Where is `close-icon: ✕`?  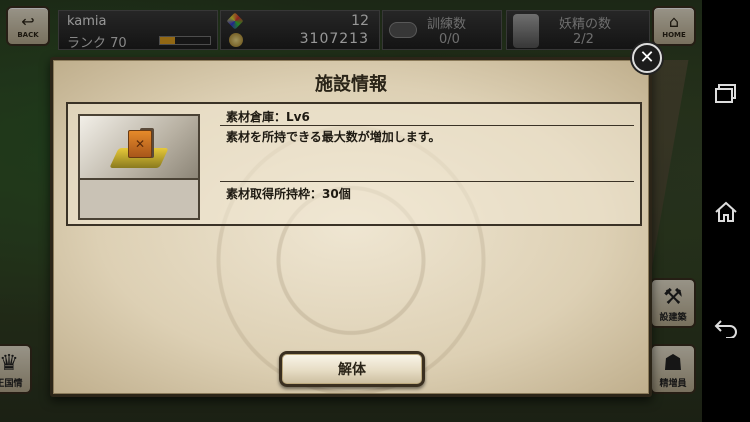 close-icon: ✕ is located at coordinates (647, 57).